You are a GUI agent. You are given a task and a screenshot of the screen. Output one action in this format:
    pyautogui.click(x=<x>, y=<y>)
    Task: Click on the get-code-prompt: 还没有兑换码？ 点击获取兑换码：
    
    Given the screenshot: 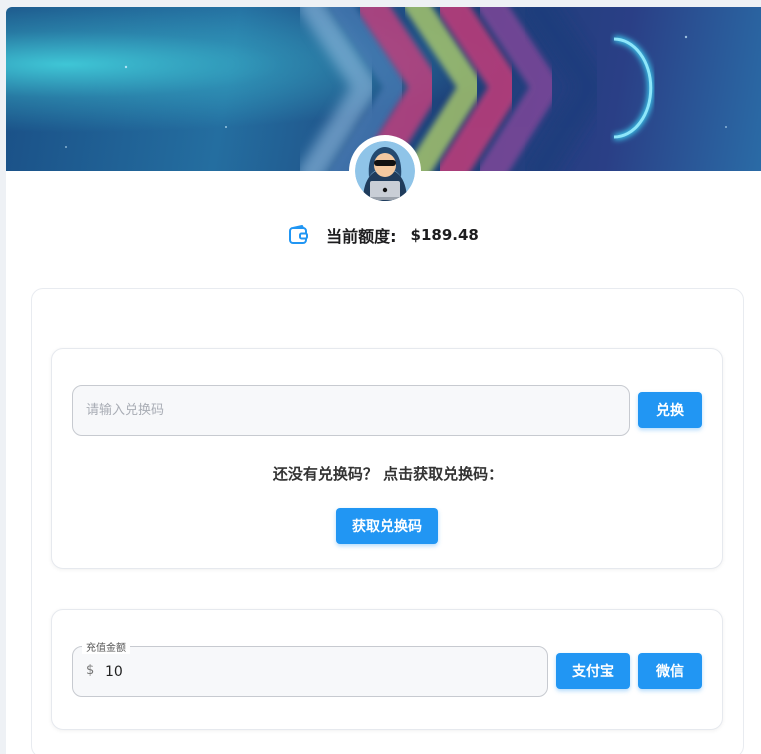 What is the action you would take?
    pyautogui.click(x=388, y=474)
    